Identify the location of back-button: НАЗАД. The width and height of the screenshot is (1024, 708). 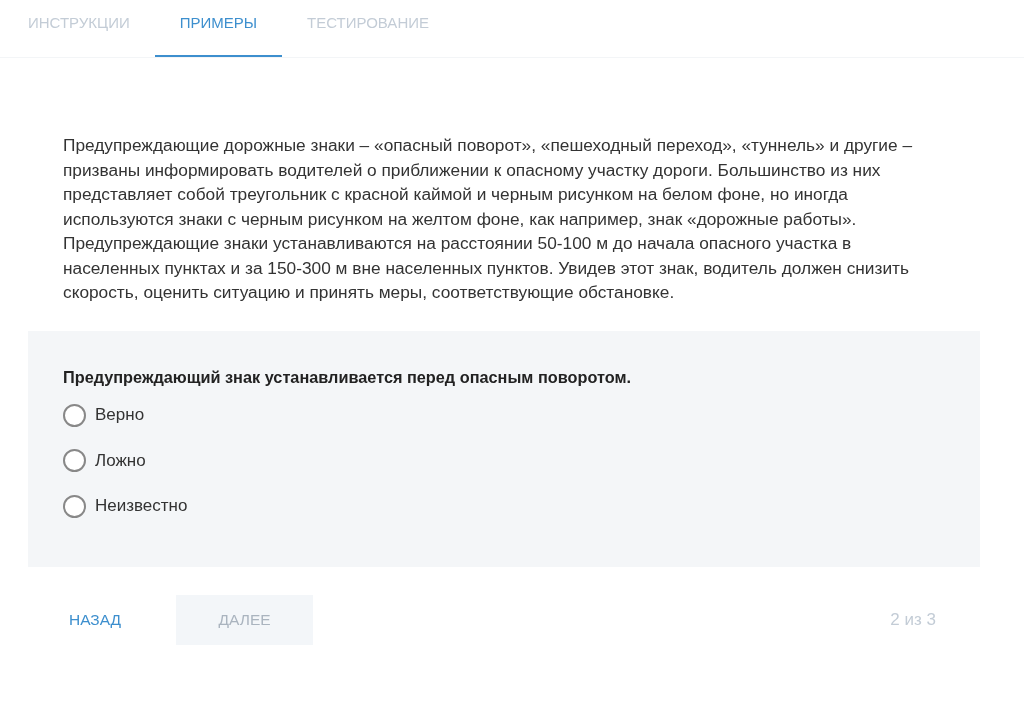
(95, 620).